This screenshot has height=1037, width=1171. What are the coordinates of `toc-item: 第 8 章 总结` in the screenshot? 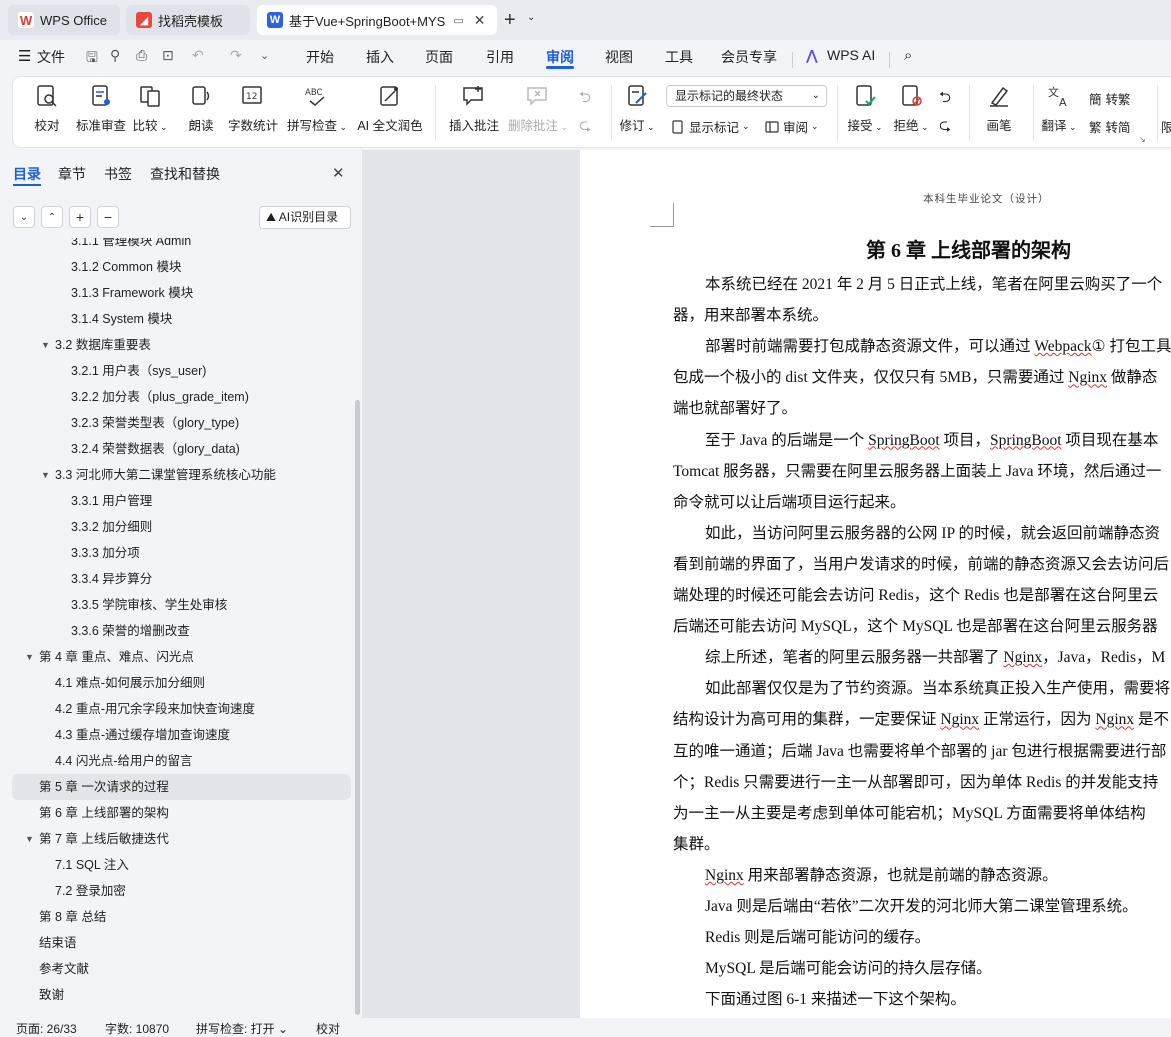 It's located at (72, 917).